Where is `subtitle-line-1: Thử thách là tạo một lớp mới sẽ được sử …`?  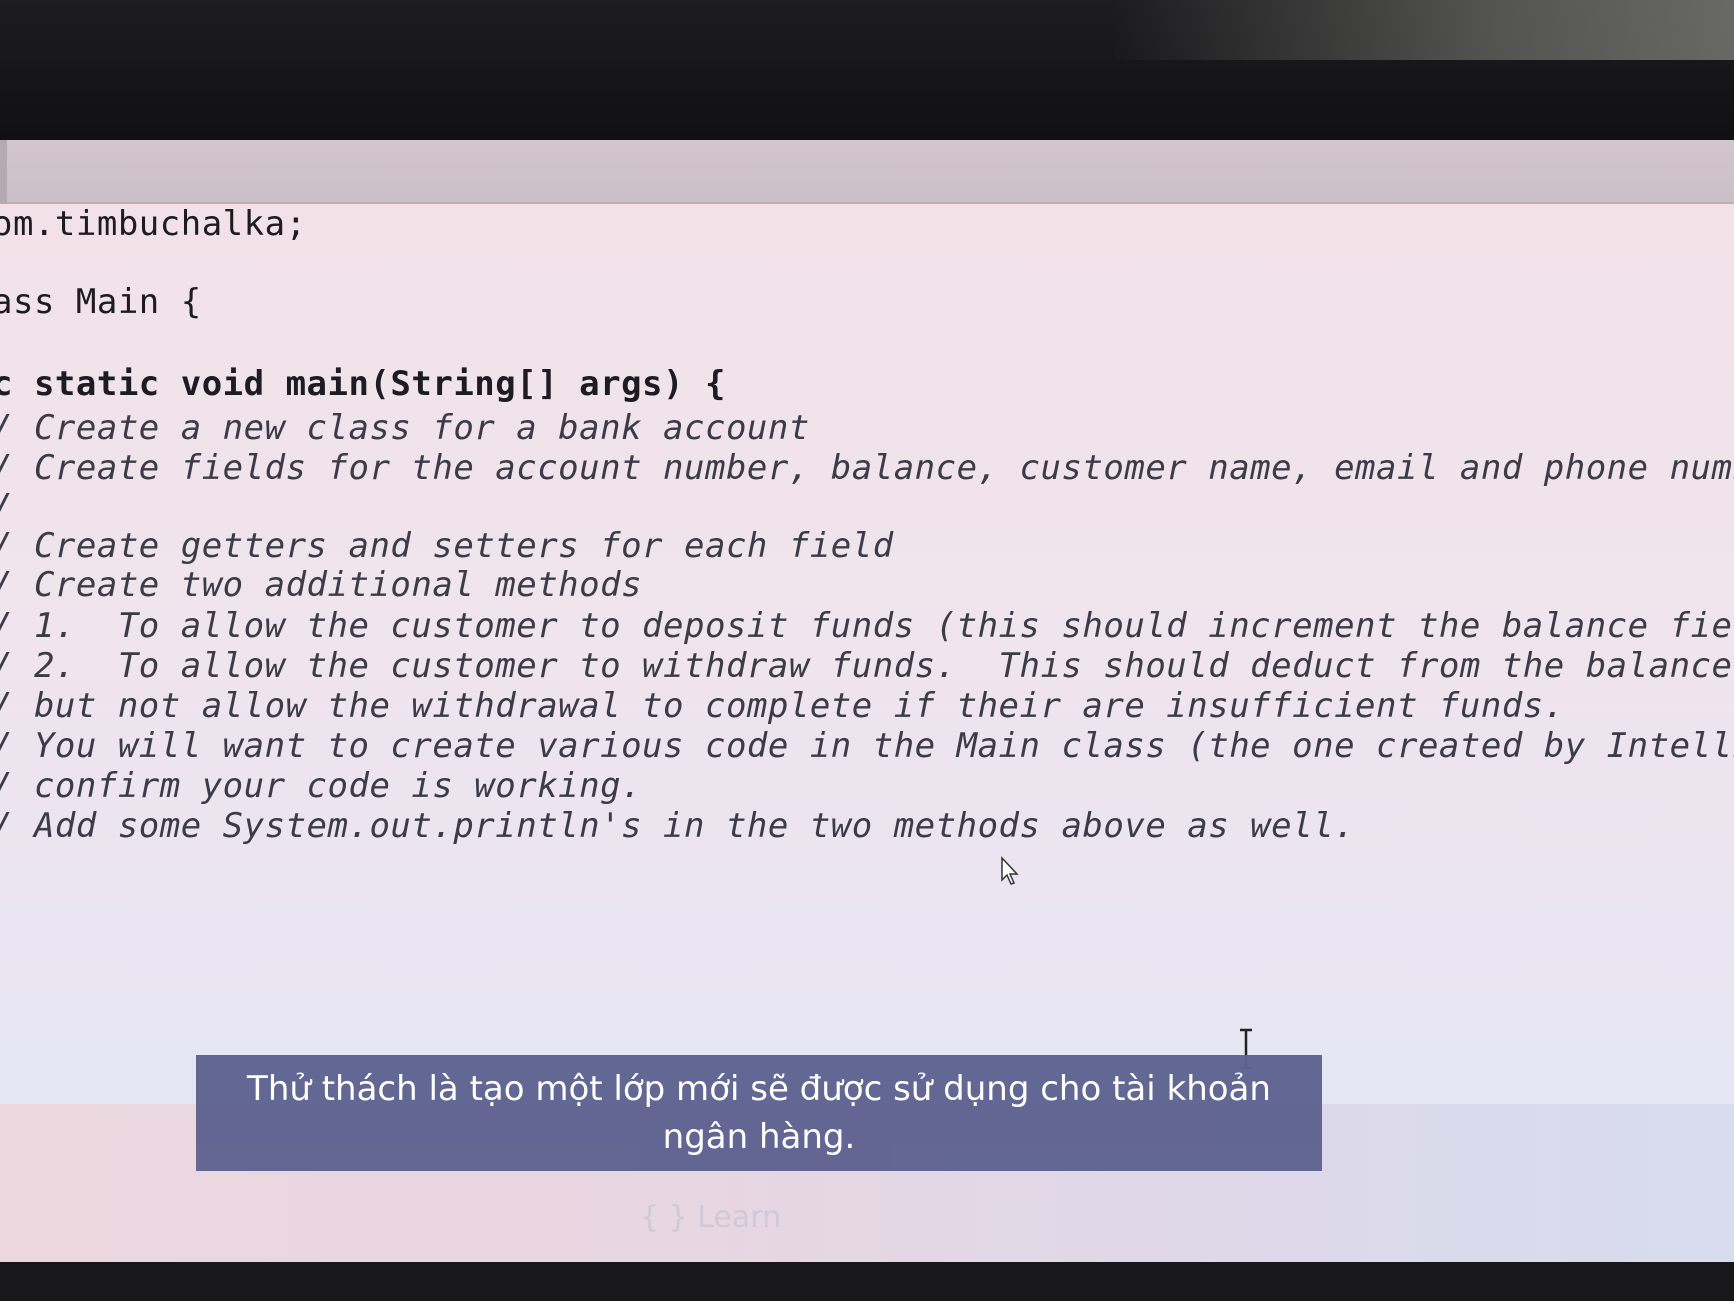
subtitle-line-1: Thử thách là tạo một lớp mới sẽ được sử … is located at coordinates (759, 1089).